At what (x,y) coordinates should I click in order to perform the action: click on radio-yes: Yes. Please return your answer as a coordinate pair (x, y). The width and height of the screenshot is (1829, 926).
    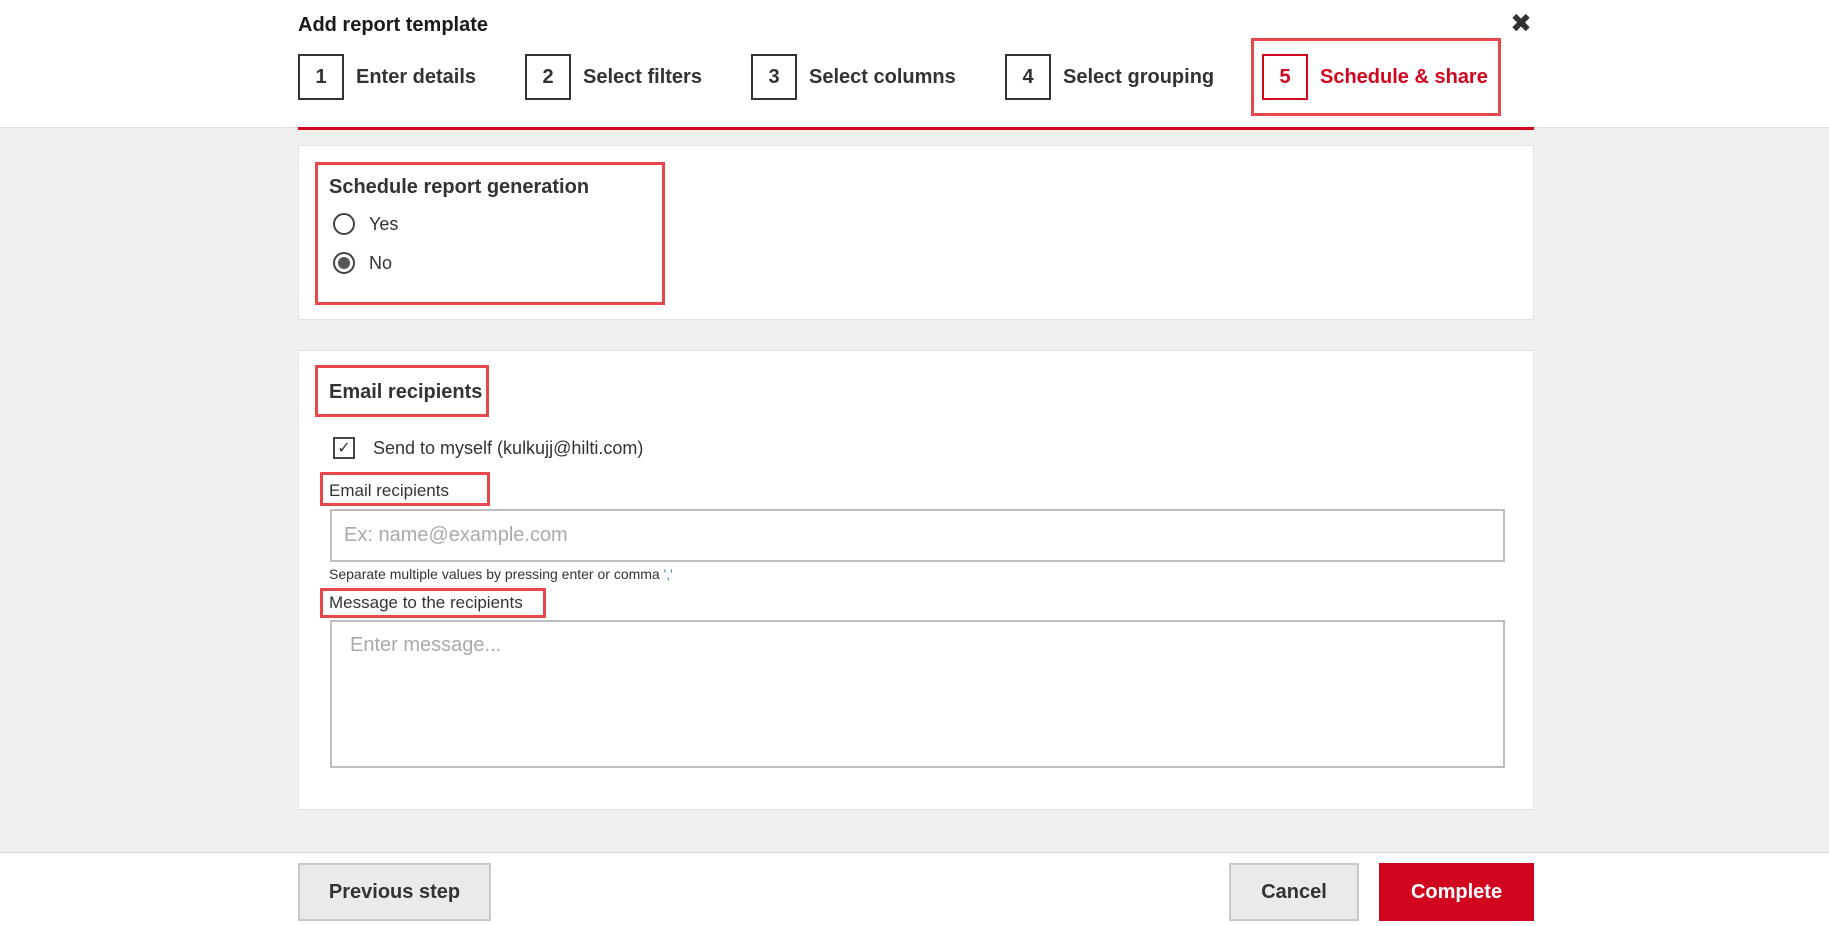
    Looking at the image, I should click on (365, 224).